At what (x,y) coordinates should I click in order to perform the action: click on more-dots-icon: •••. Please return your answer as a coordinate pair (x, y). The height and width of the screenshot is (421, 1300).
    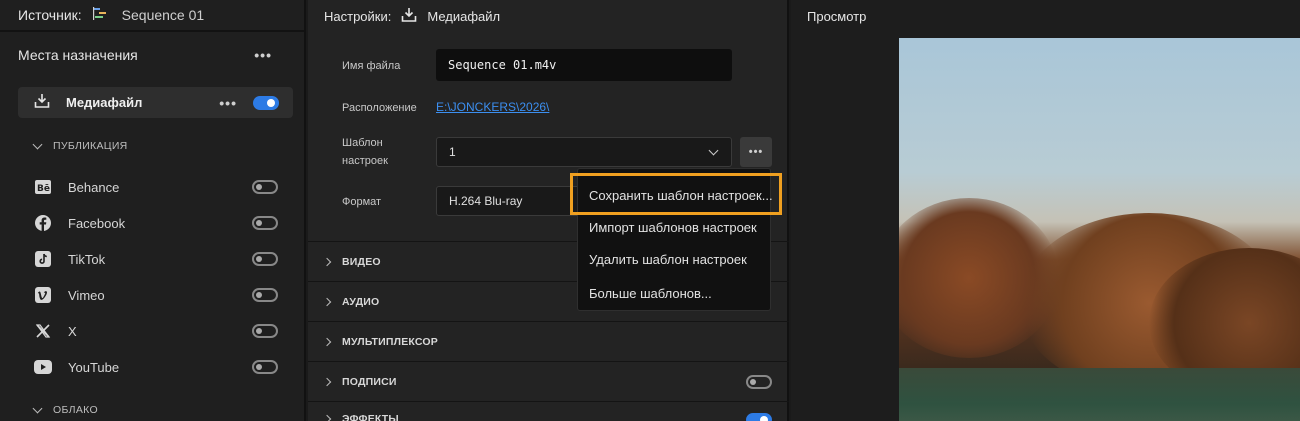
    Looking at the image, I should click on (756, 152).